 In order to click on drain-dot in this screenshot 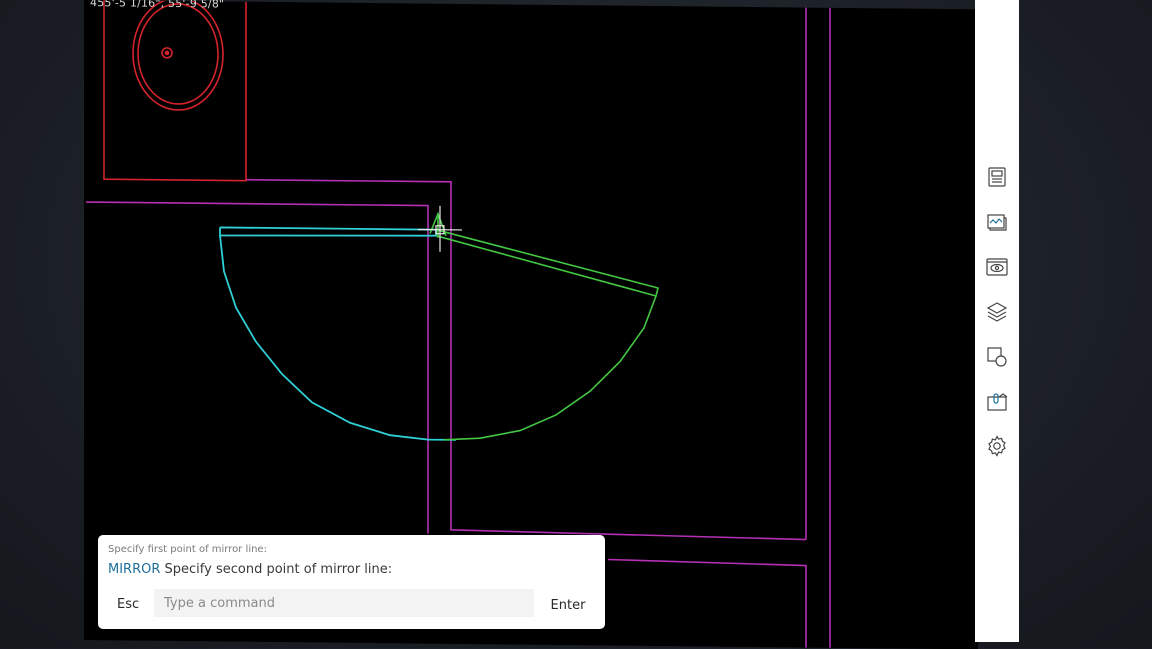, I will do `click(167, 52)`.